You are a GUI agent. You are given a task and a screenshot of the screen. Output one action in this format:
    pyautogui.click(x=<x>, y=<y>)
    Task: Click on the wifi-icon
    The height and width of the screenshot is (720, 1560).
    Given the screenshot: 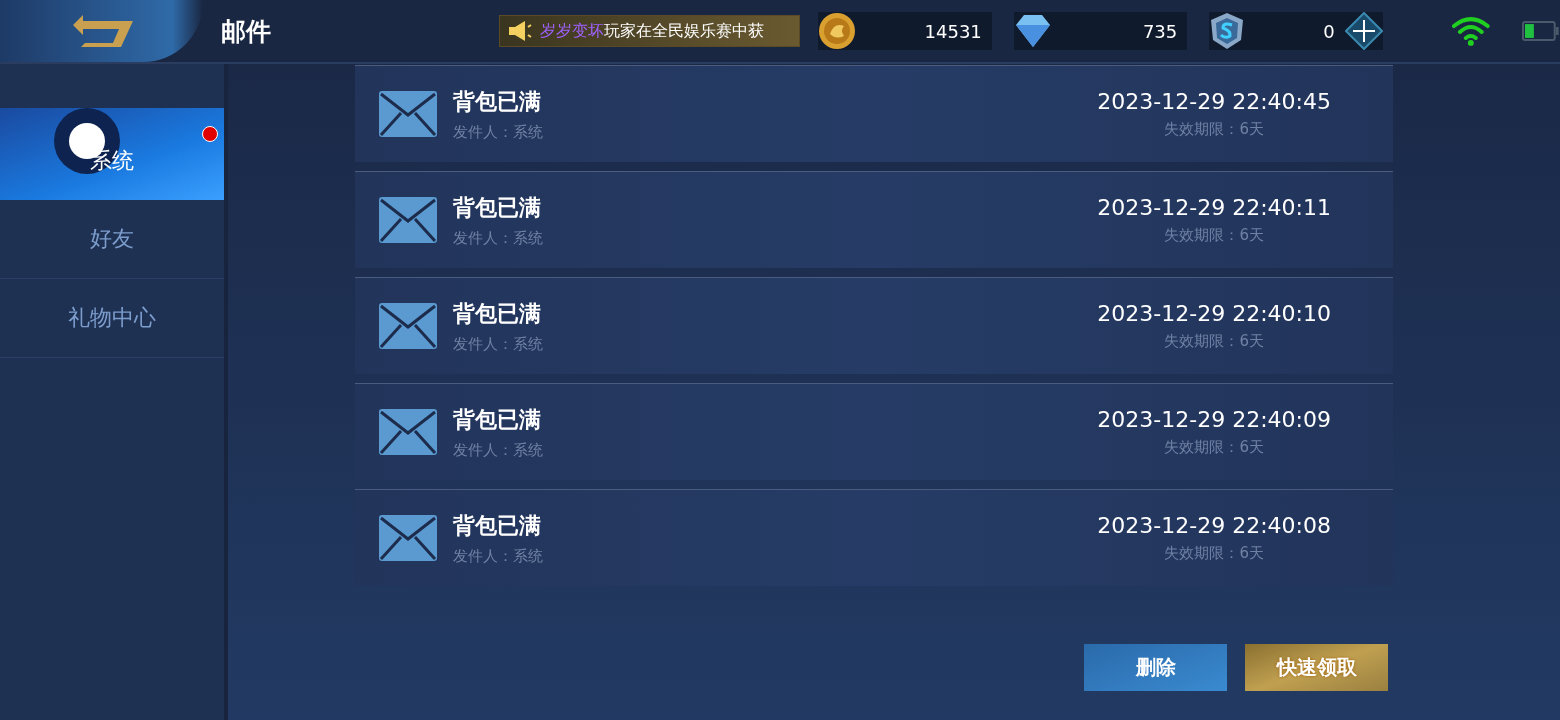 What is the action you would take?
    pyautogui.click(x=1470, y=31)
    